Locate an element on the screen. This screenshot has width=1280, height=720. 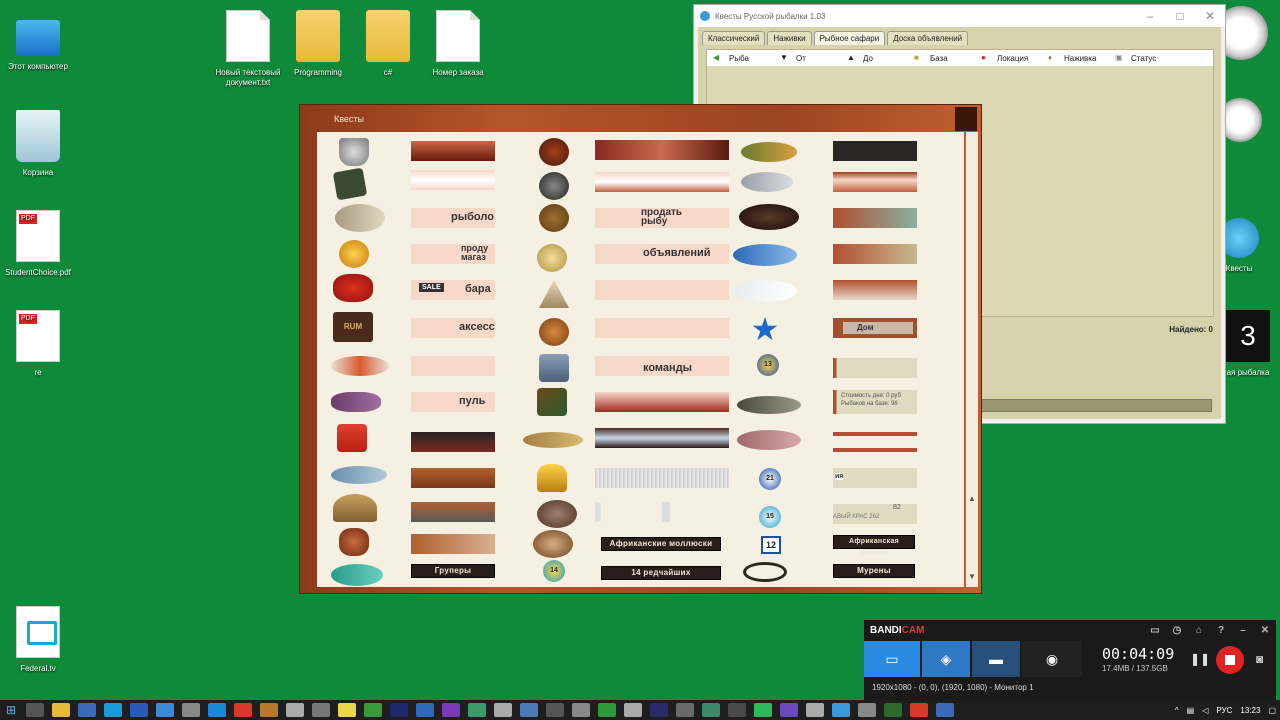
african-molluscs-button: Африканские моллюски is located at coordinates (661, 544).